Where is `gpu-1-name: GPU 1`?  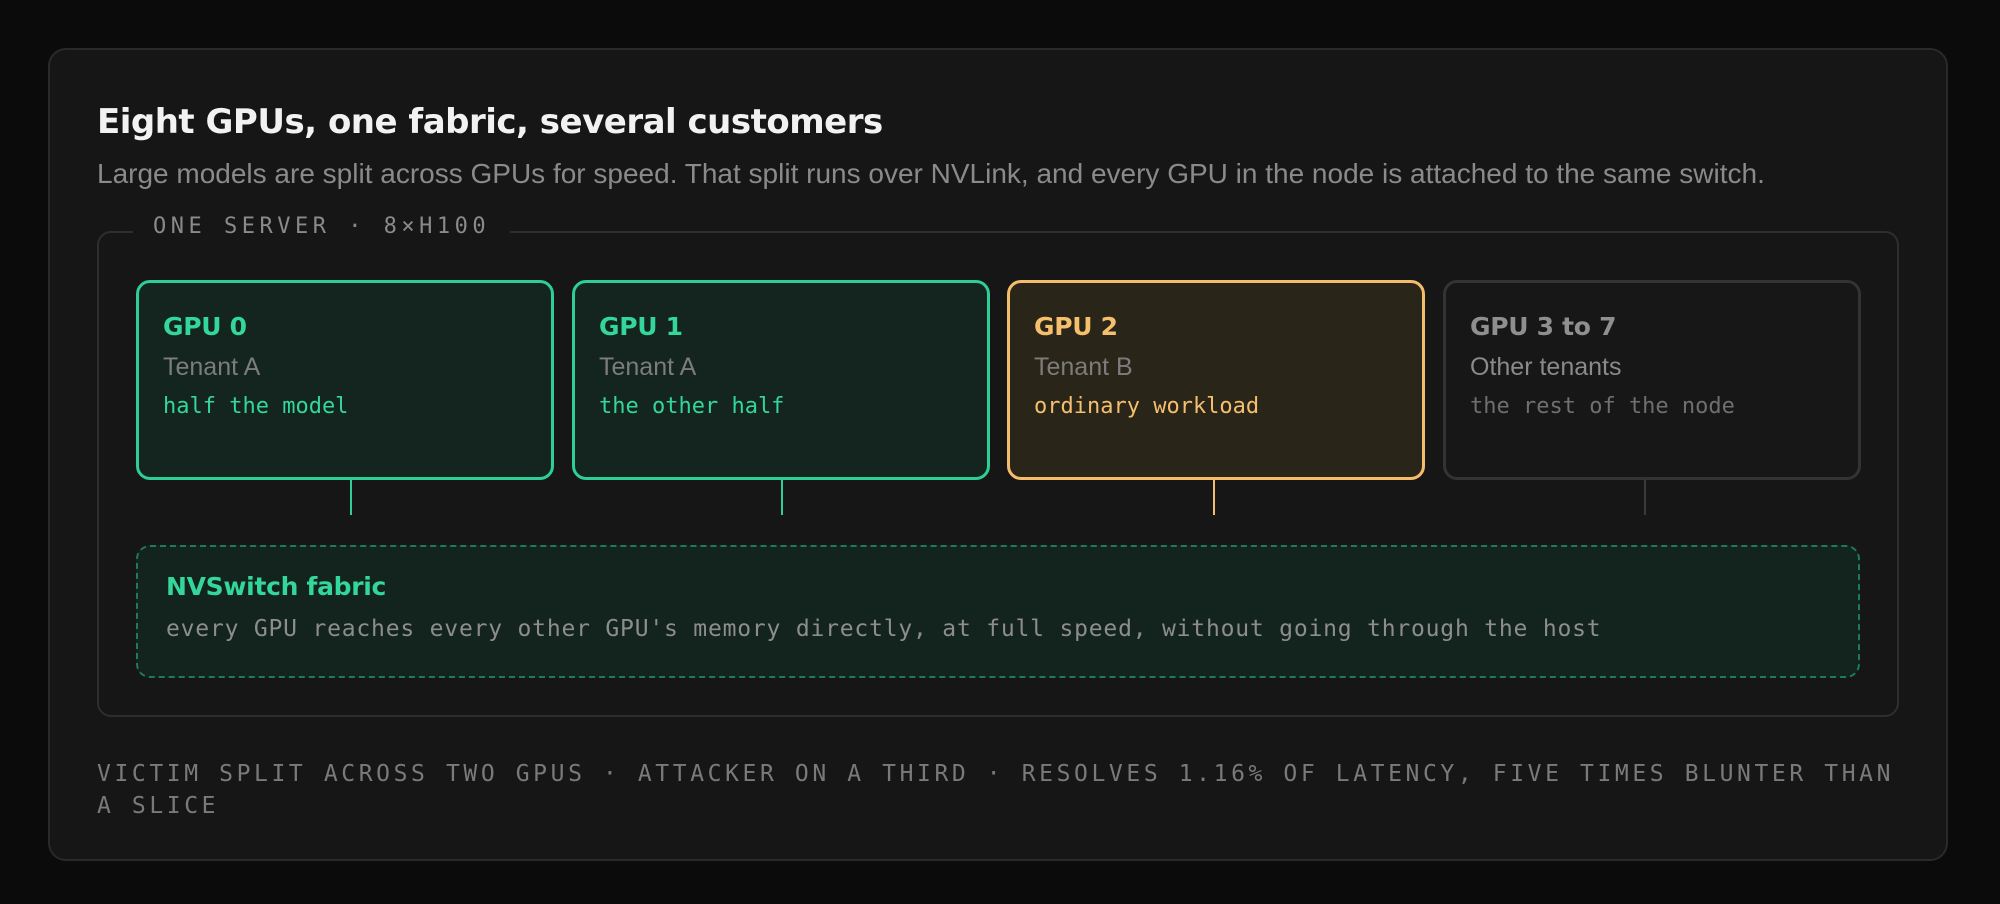 gpu-1-name: GPU 1 is located at coordinates (641, 326).